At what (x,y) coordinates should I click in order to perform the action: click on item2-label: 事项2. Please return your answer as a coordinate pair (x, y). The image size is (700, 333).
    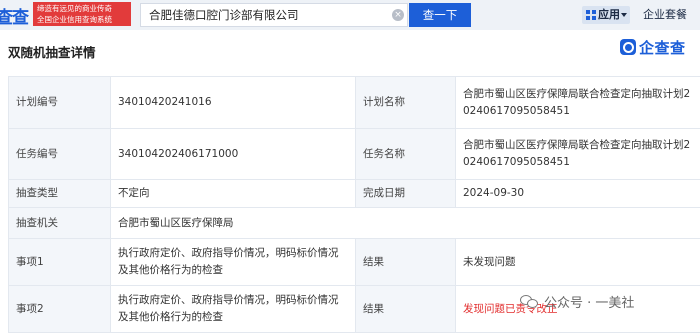
    Looking at the image, I should click on (59, 309).